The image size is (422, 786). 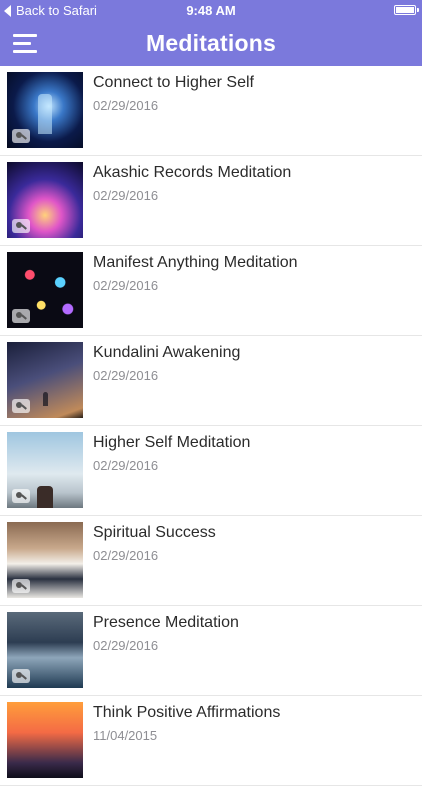 What do you see at coordinates (211, 651) in the screenshot?
I see `list-item: Presence Meditation 02/29/2016` at bounding box center [211, 651].